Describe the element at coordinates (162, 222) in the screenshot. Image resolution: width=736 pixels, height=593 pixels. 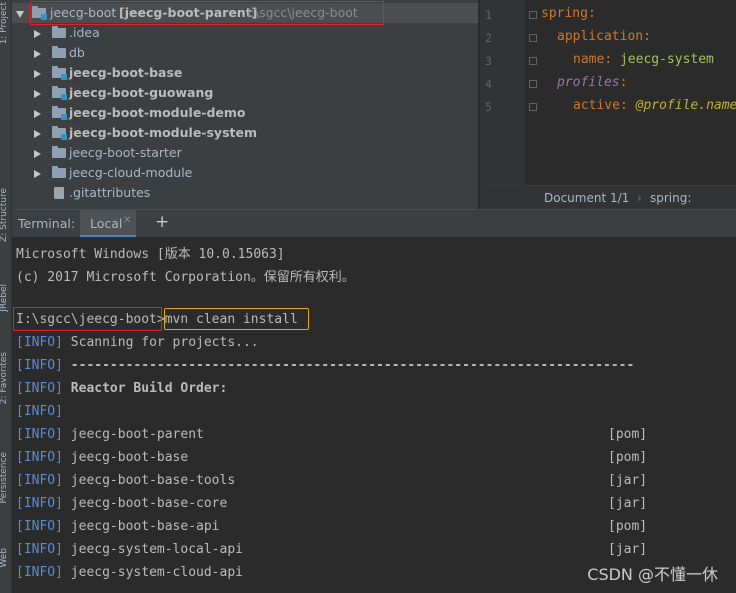
I see `add-tab-icon: +` at that location.